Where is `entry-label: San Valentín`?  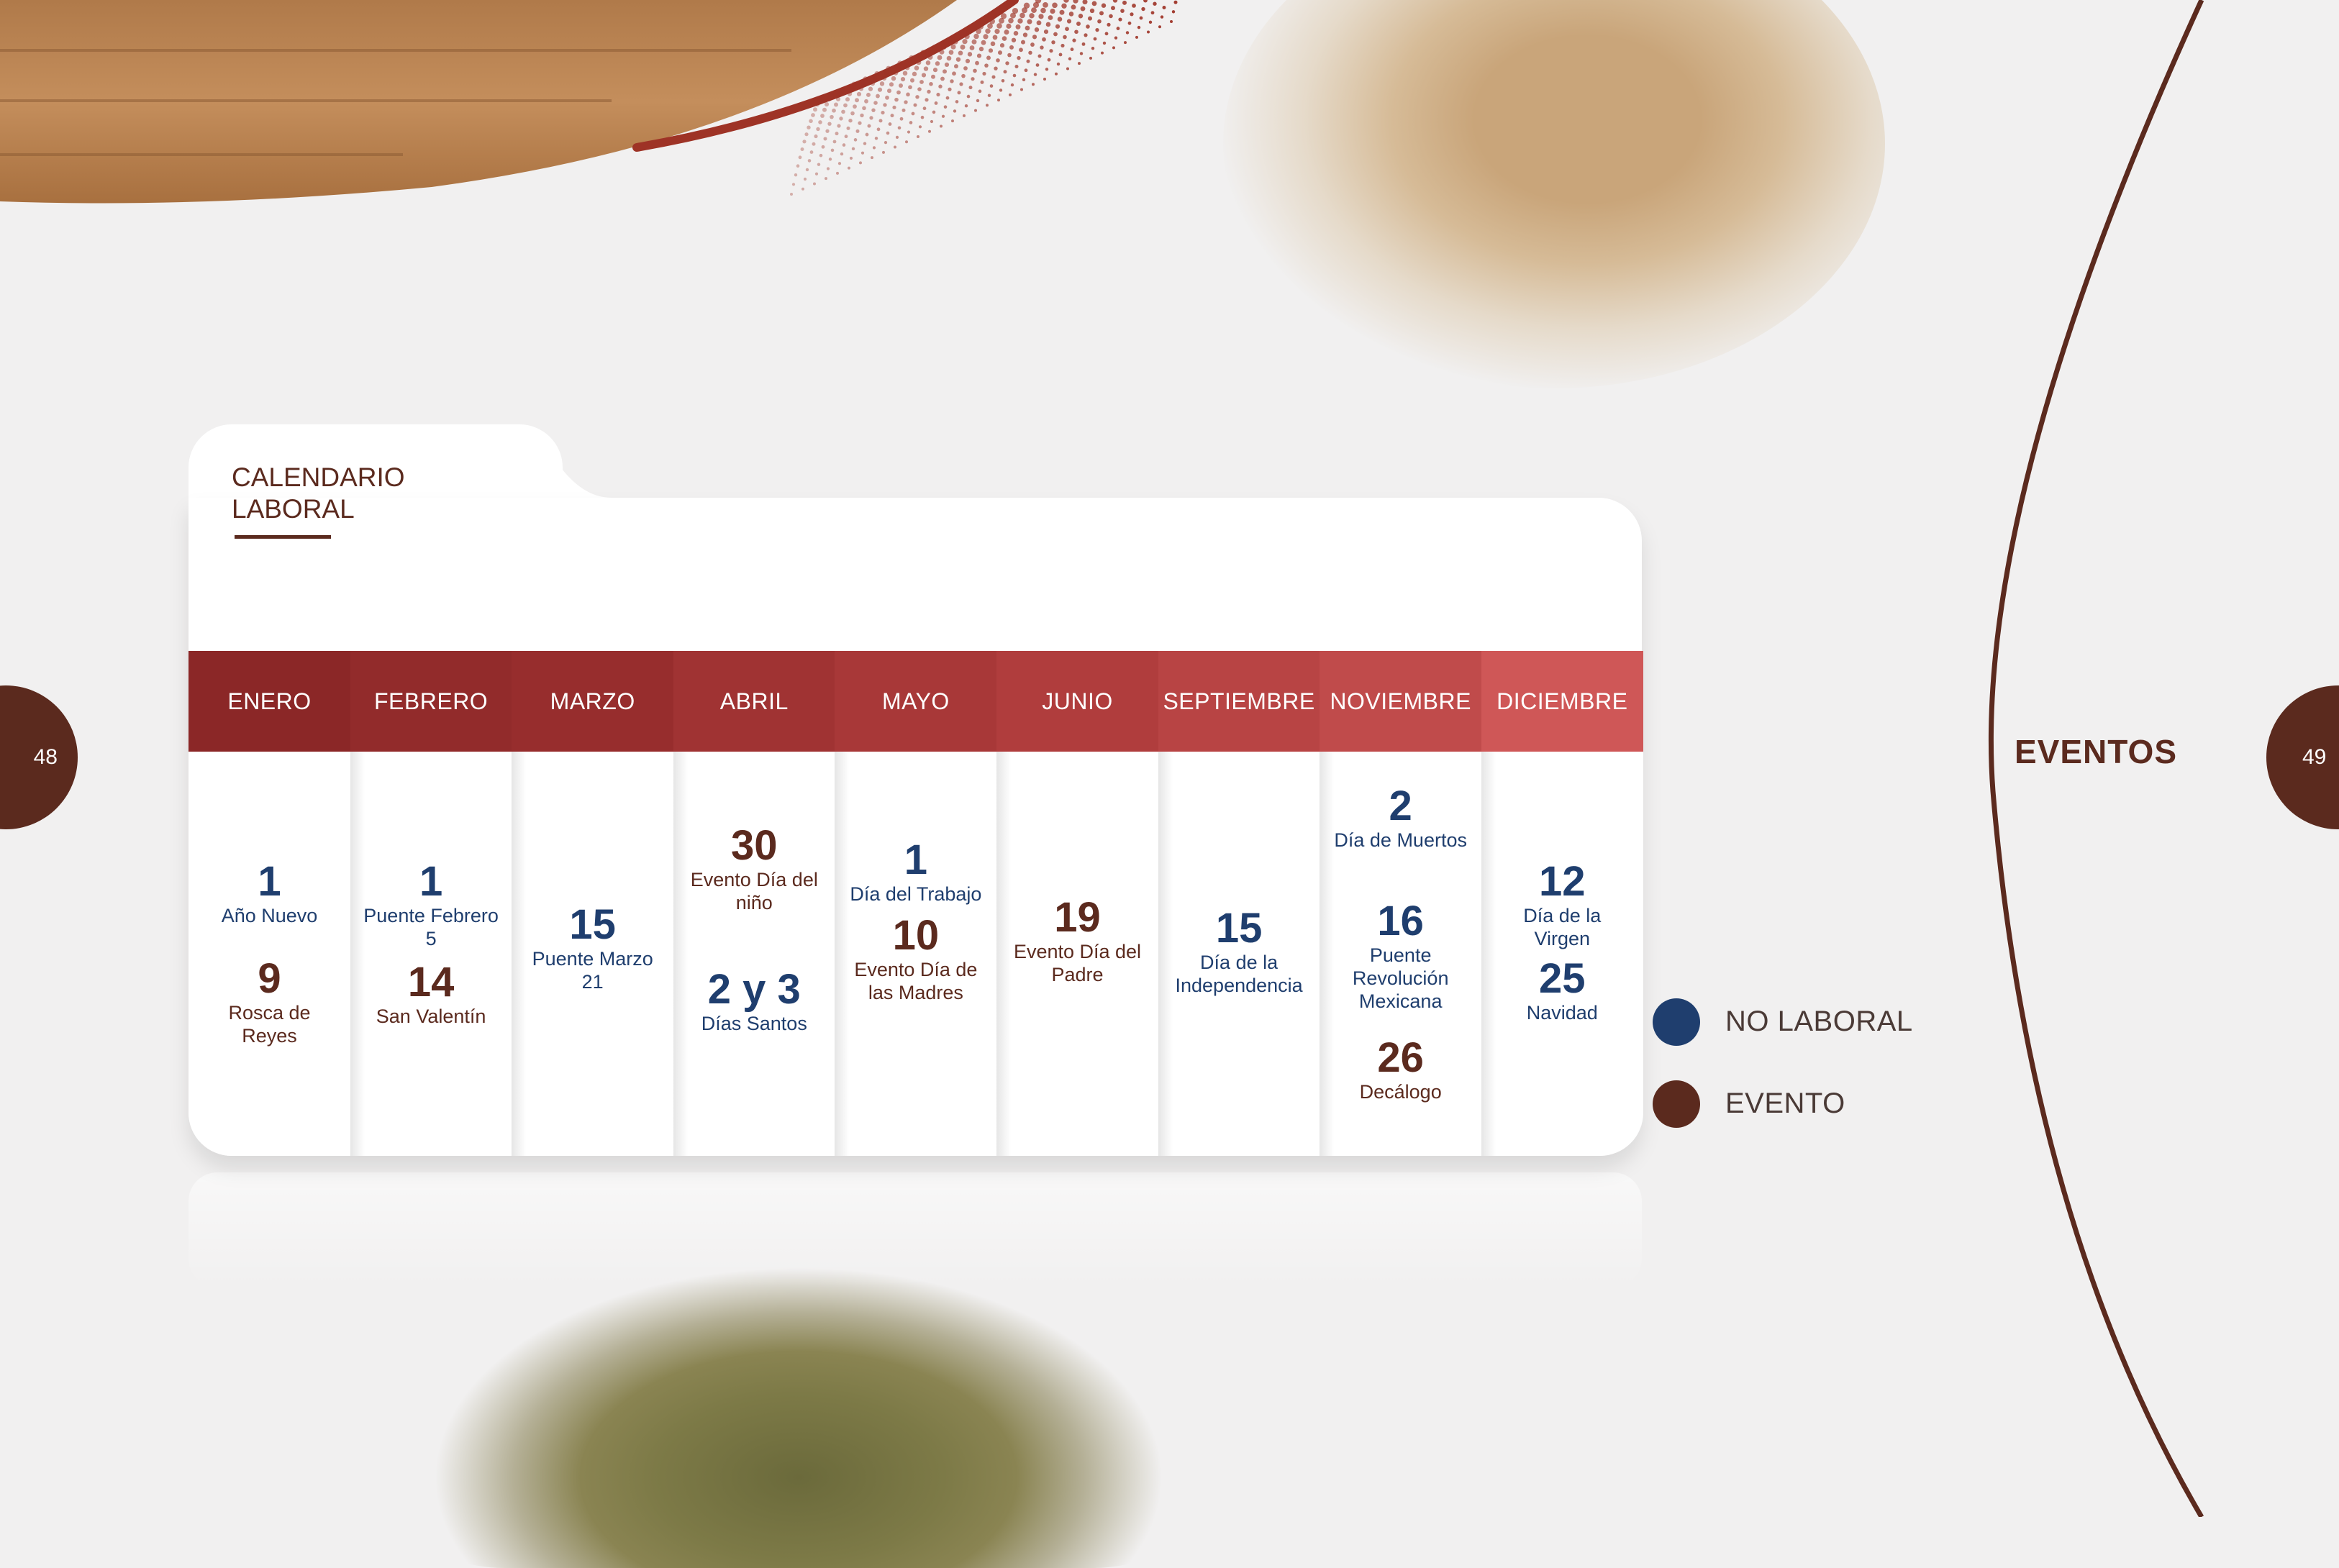 entry-label: San Valentín is located at coordinates (431, 1017).